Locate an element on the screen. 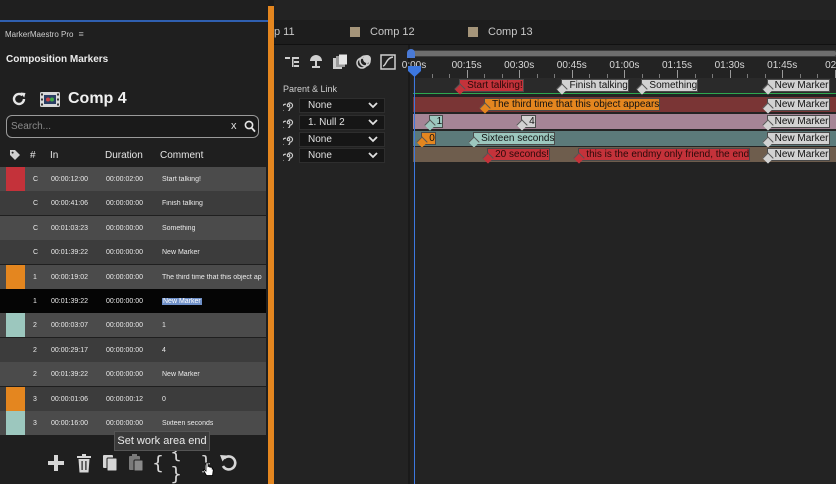 The image size is (836, 484). time-navigator-start-handle is located at coordinates (411, 53).